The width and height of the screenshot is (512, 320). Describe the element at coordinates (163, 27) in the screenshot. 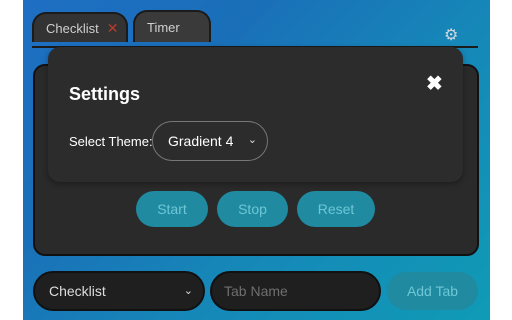

I see `tab-label: Timer` at that location.